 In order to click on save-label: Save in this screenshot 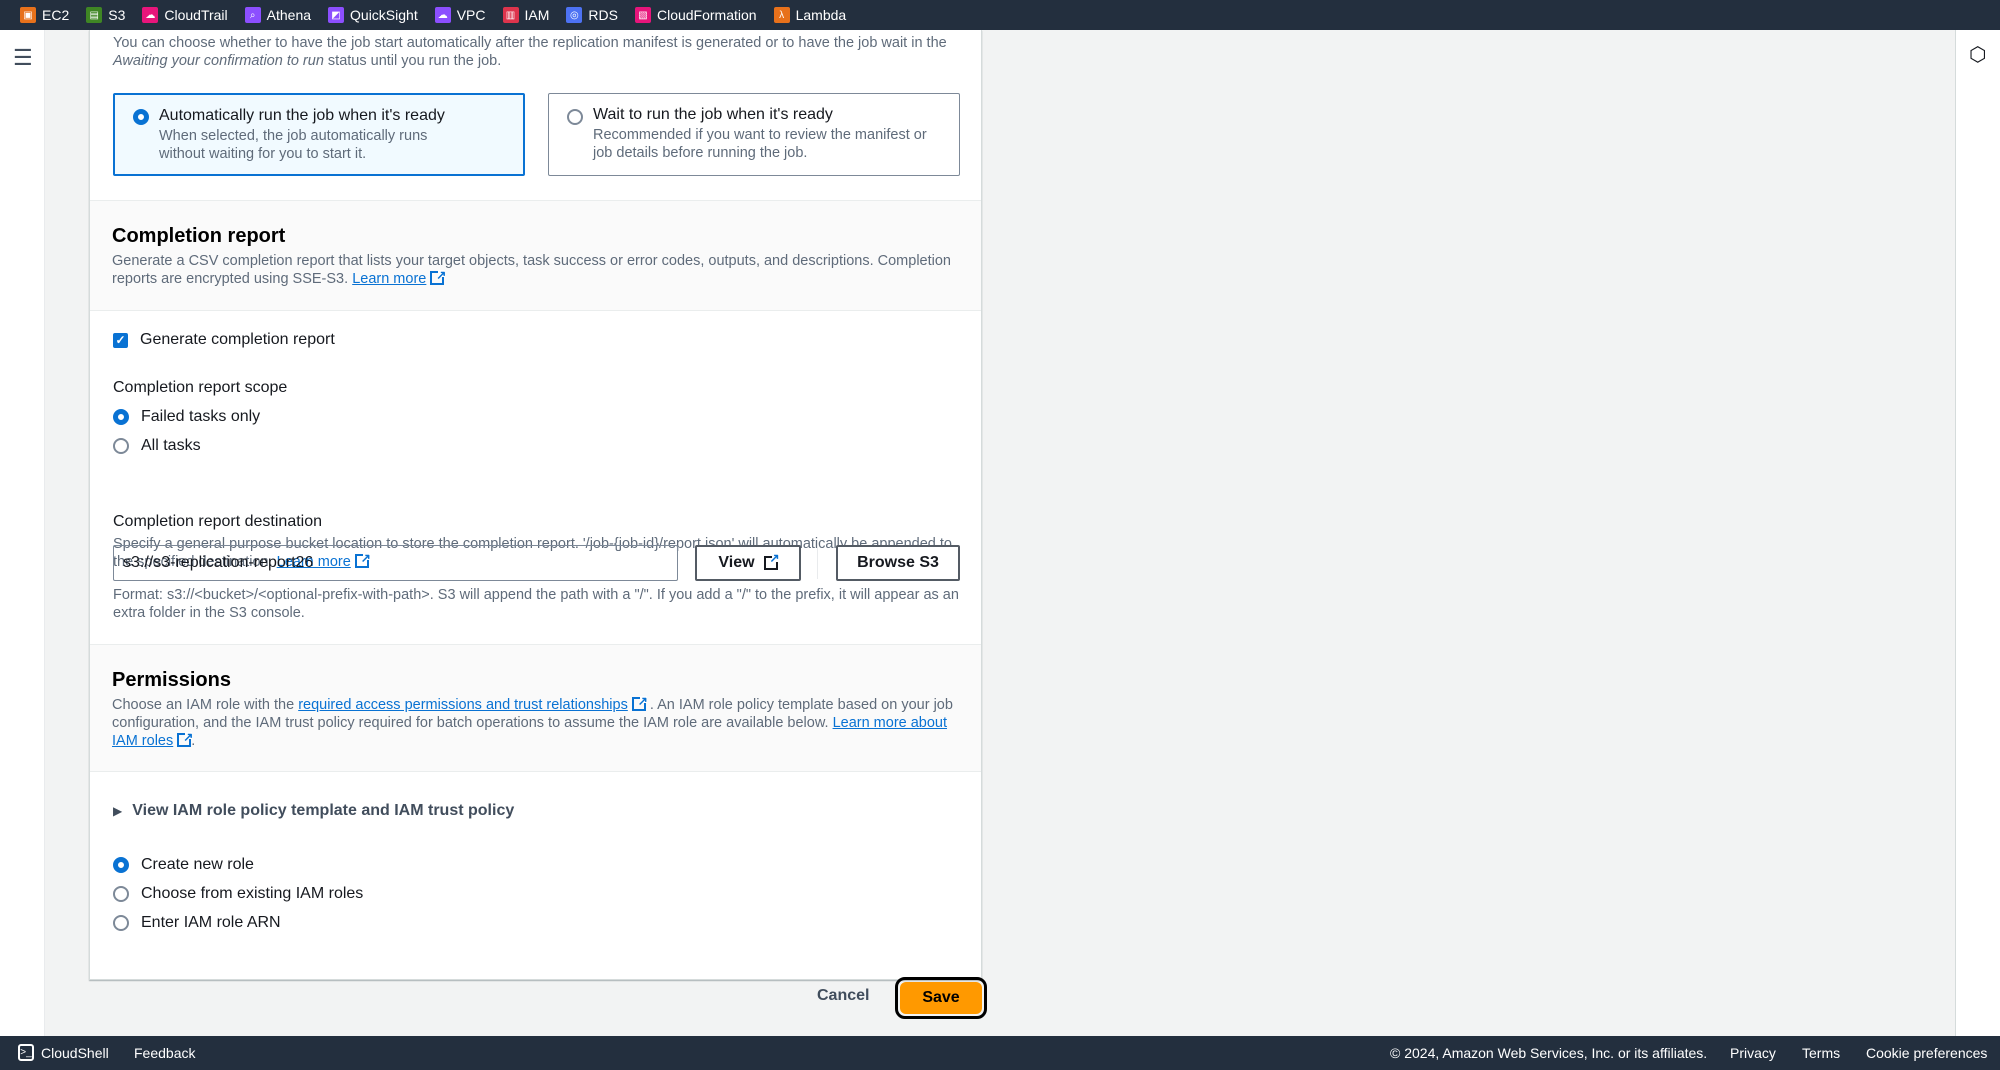, I will do `click(941, 998)`.